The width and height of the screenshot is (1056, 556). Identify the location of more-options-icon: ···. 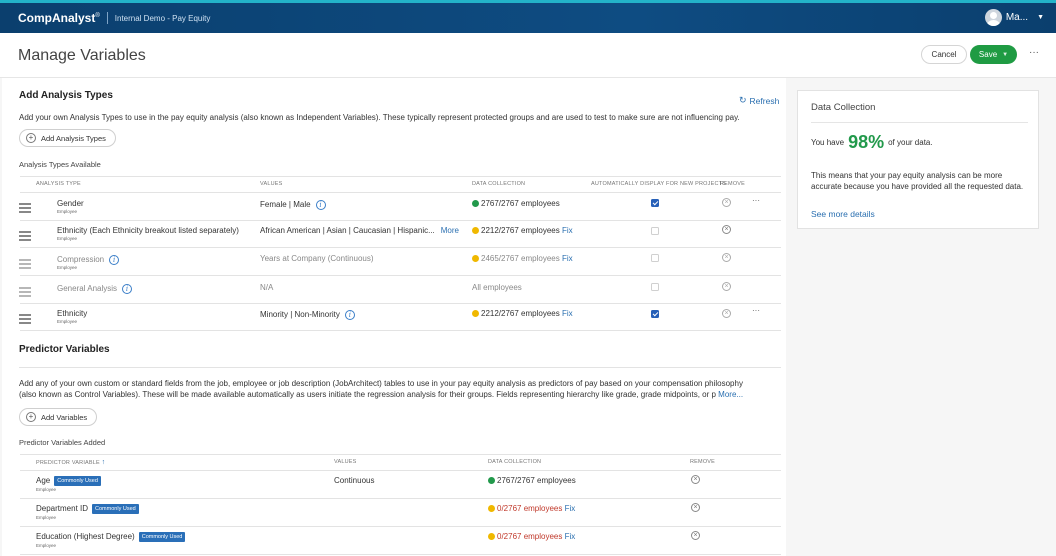
(1034, 52).